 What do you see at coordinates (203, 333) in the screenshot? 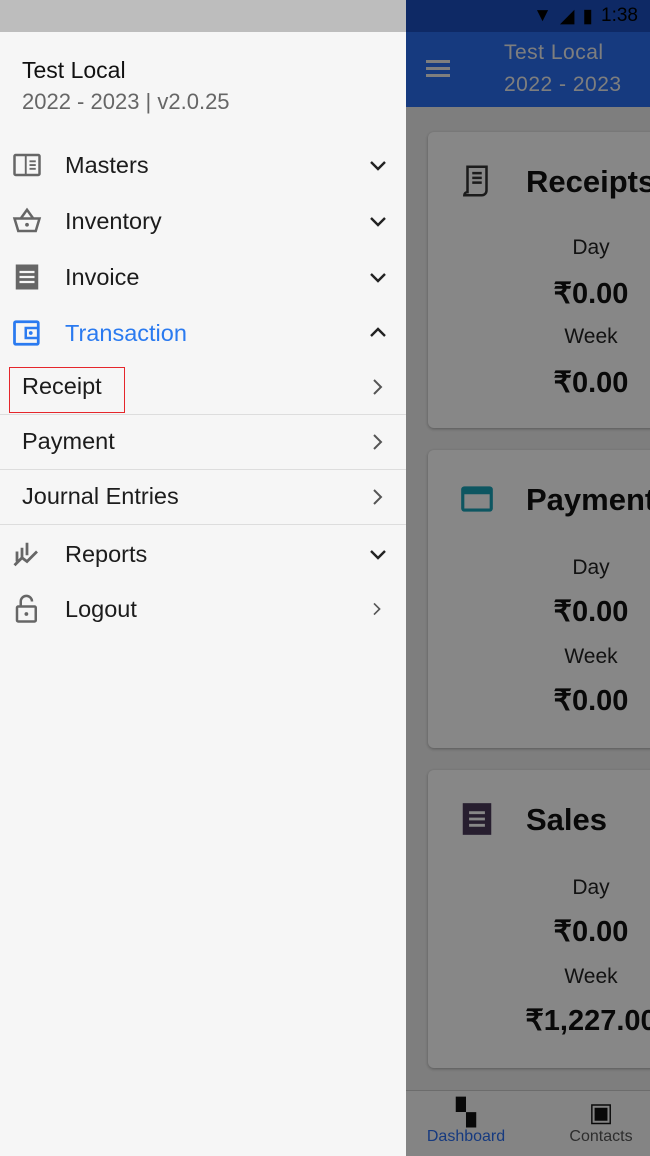
I see `drawer-item-transaction: Transaction` at bounding box center [203, 333].